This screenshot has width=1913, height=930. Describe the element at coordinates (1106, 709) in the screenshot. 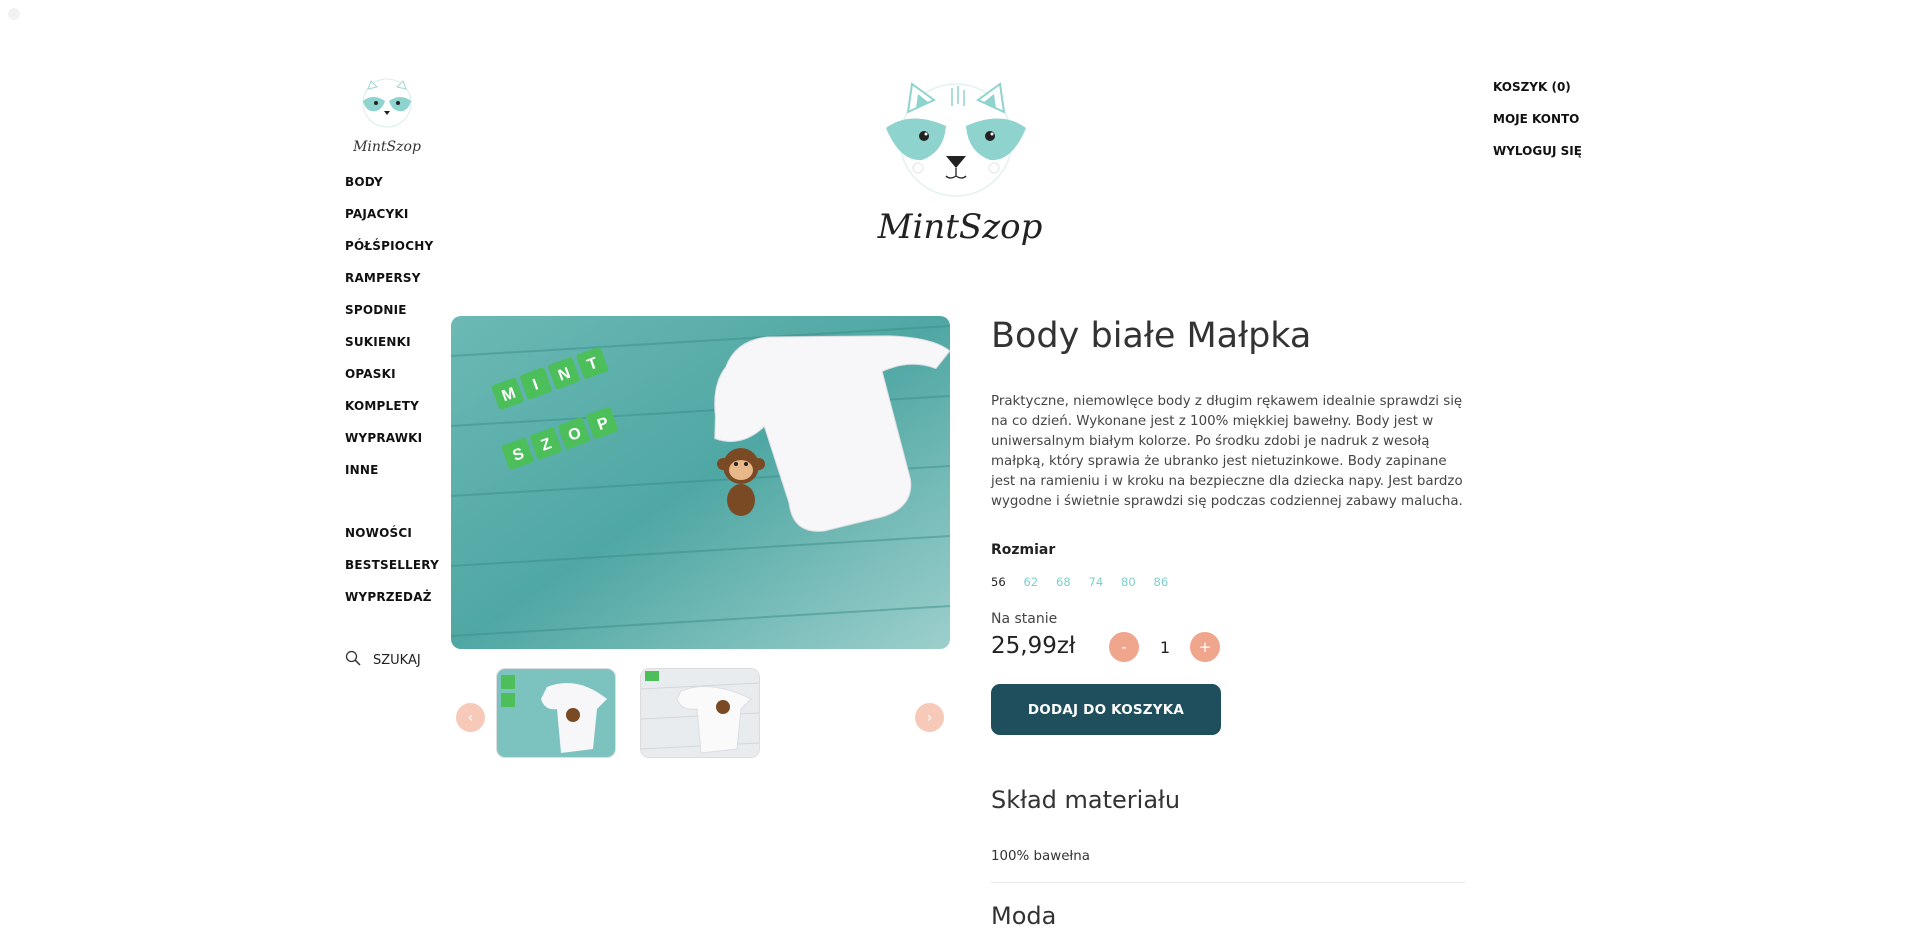

I see `add-to-cart-button: DODAJ DO KOSZYKA` at that location.